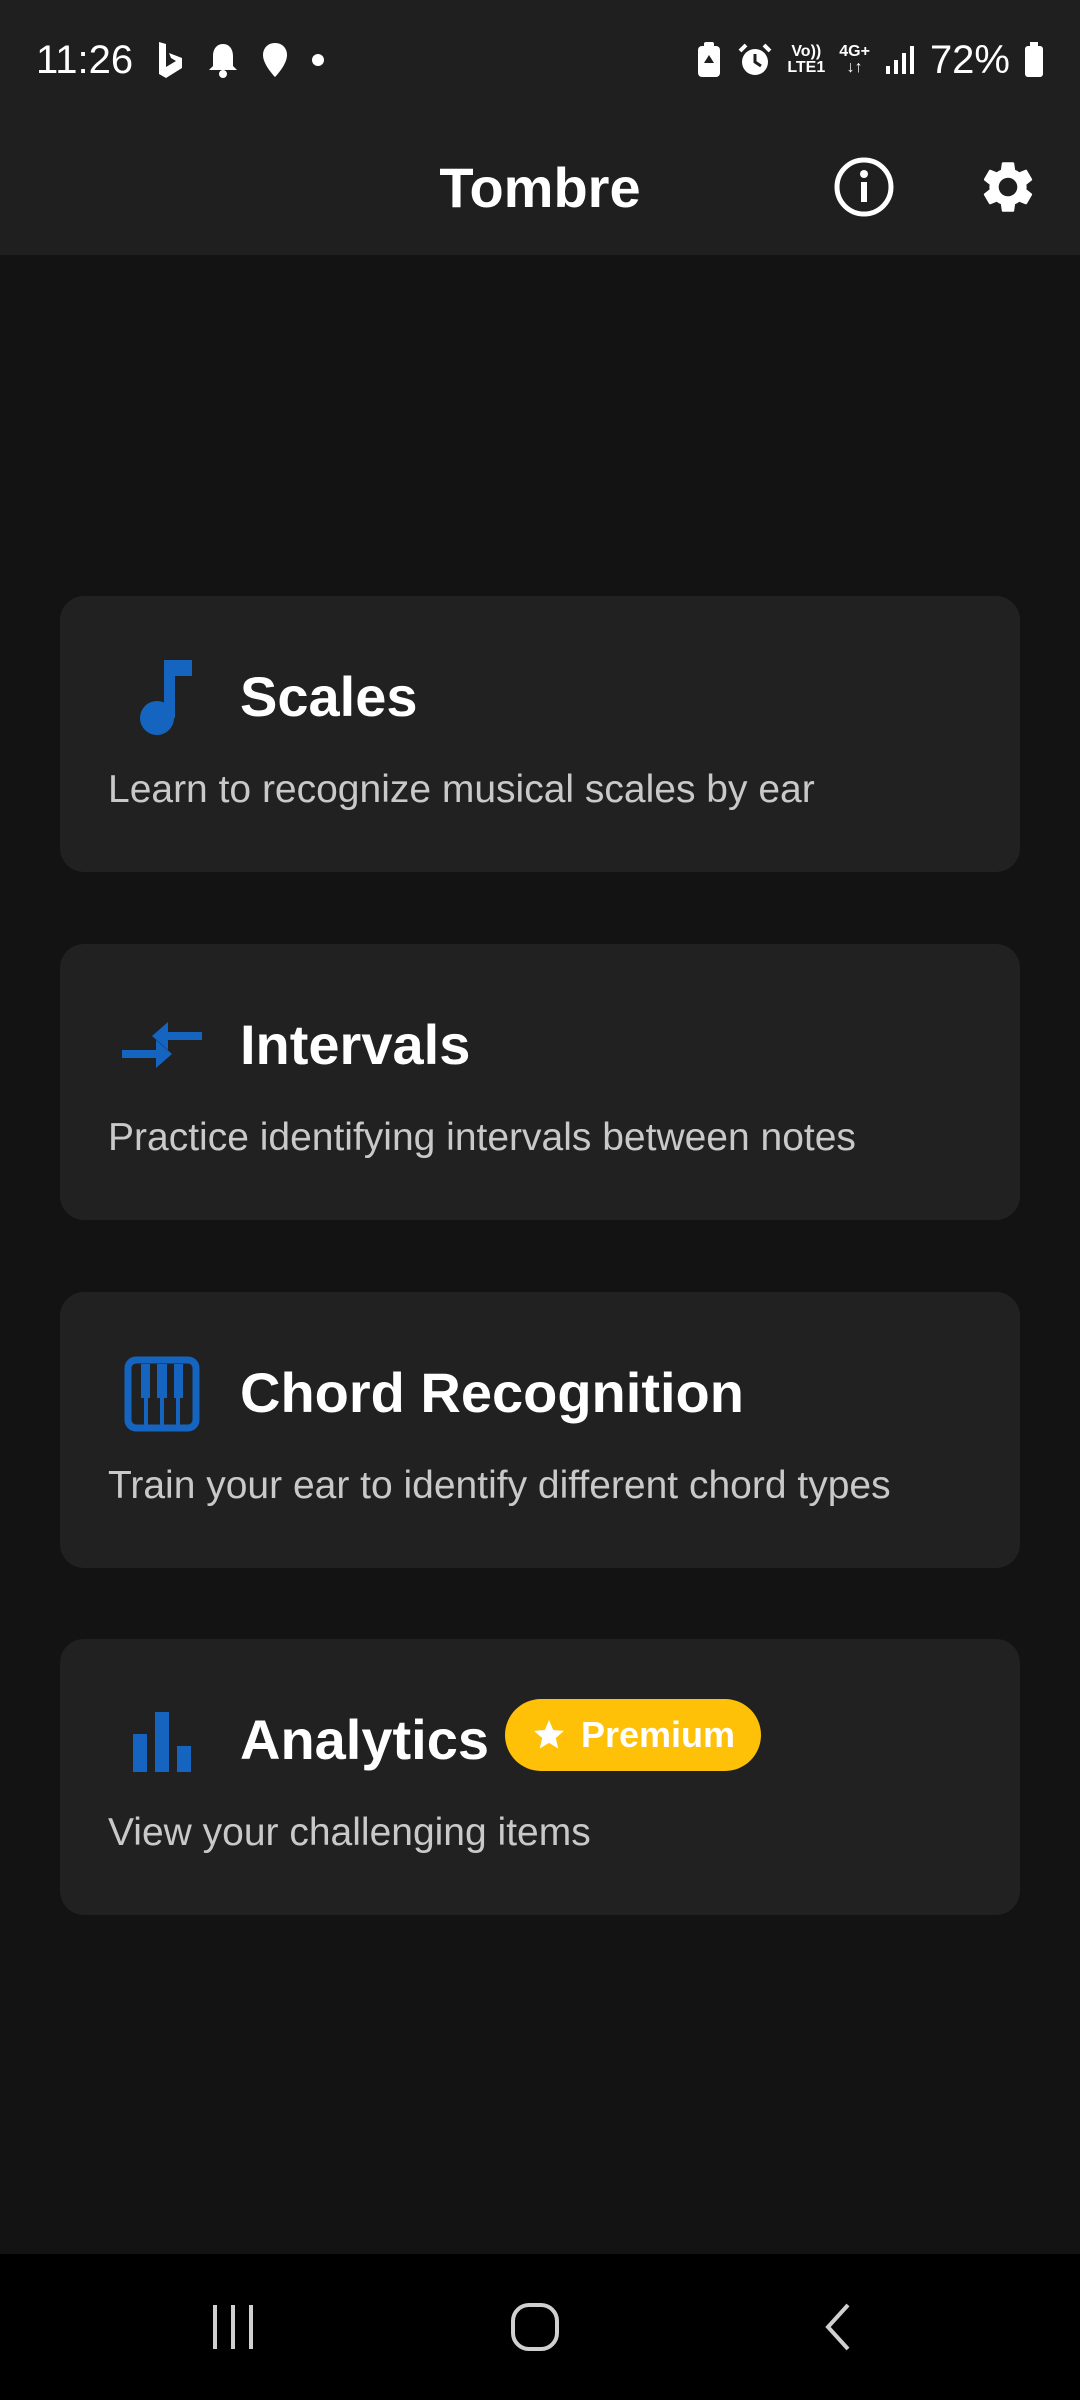  What do you see at coordinates (162, 1741) in the screenshot?
I see `bar-chart-icon` at bounding box center [162, 1741].